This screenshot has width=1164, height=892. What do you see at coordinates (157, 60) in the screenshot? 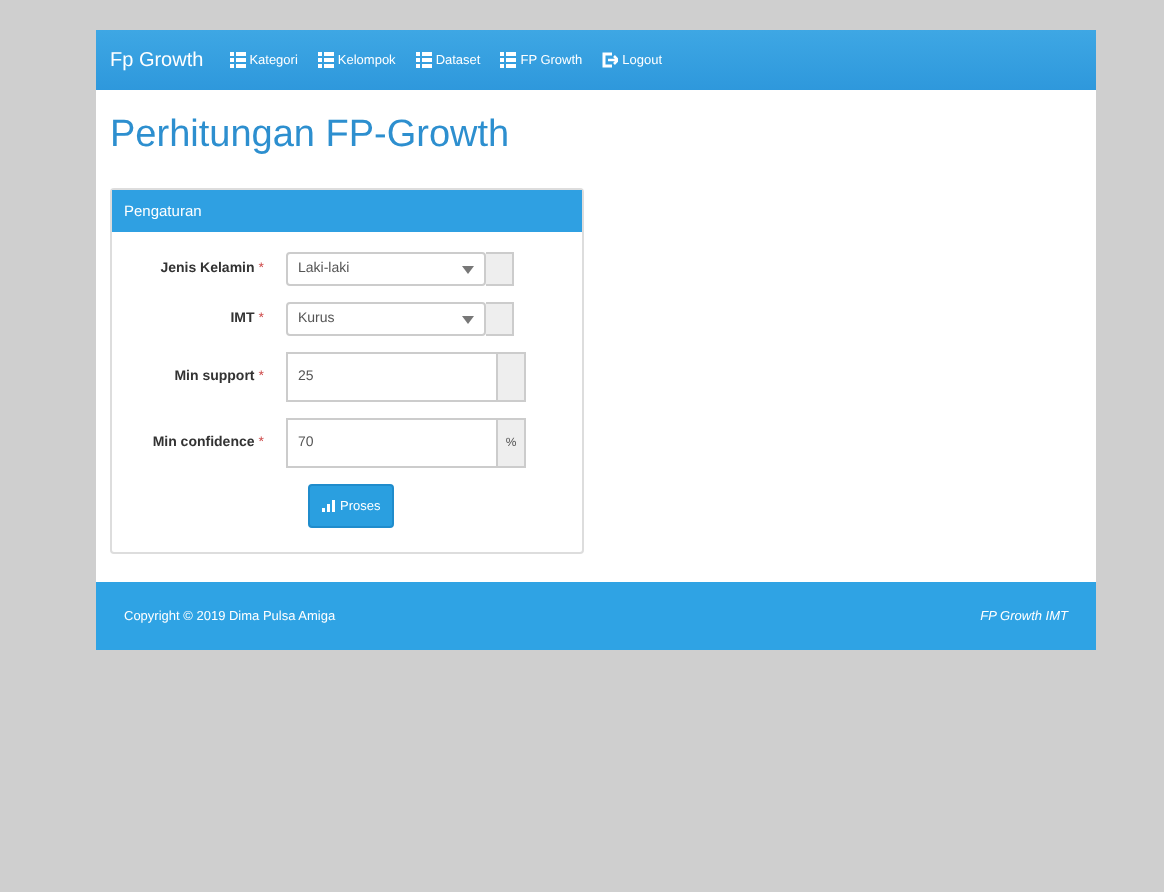
I see `brand-link: Fp Growth` at bounding box center [157, 60].